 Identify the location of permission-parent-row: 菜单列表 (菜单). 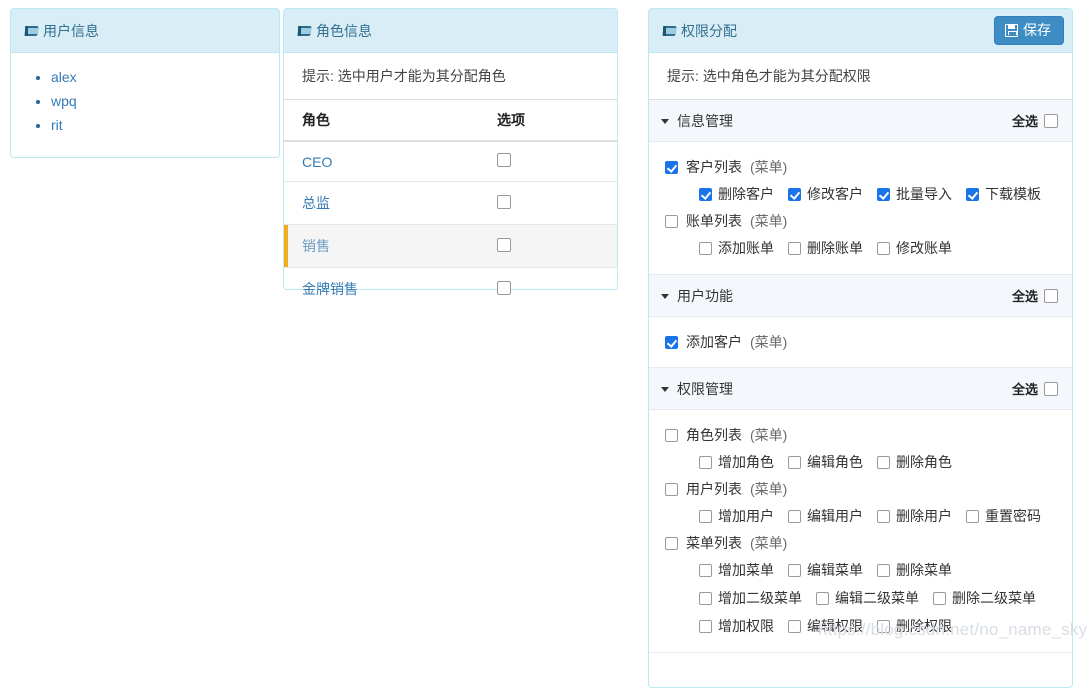
(861, 543).